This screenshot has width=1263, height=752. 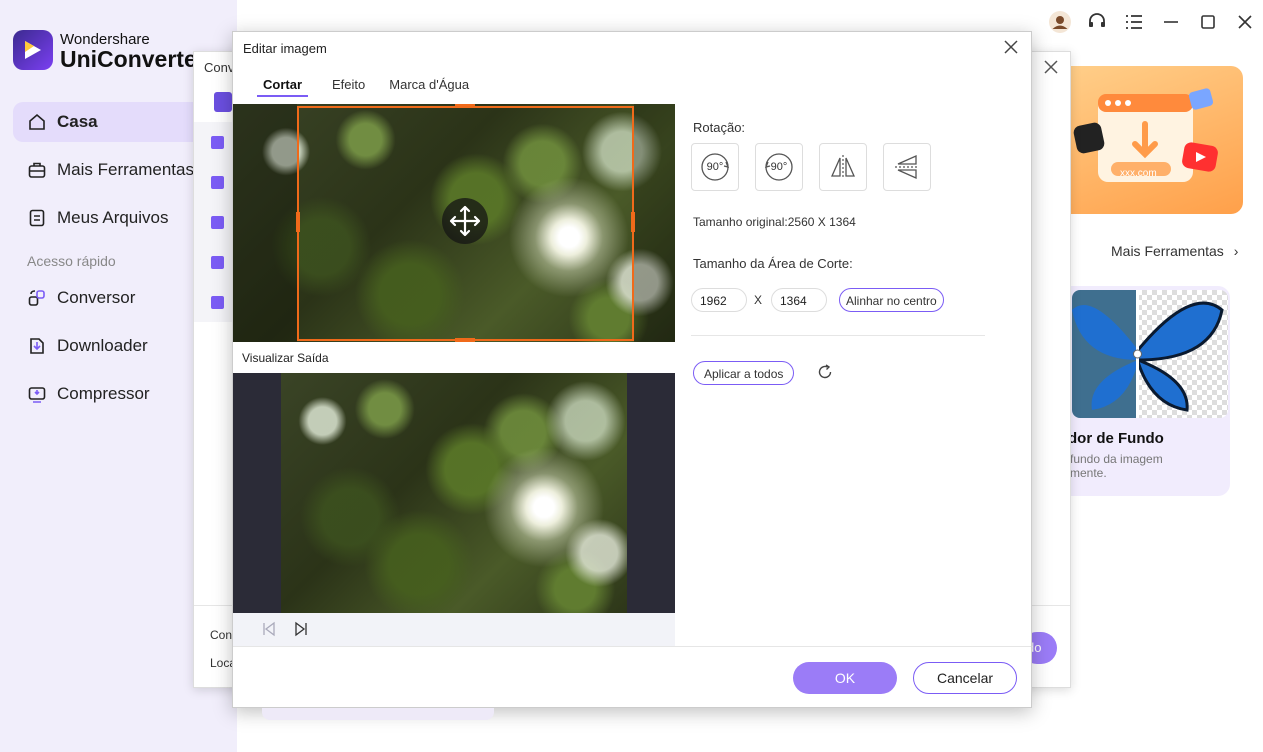 What do you see at coordinates (33, 50) in the screenshot?
I see `app-logo` at bounding box center [33, 50].